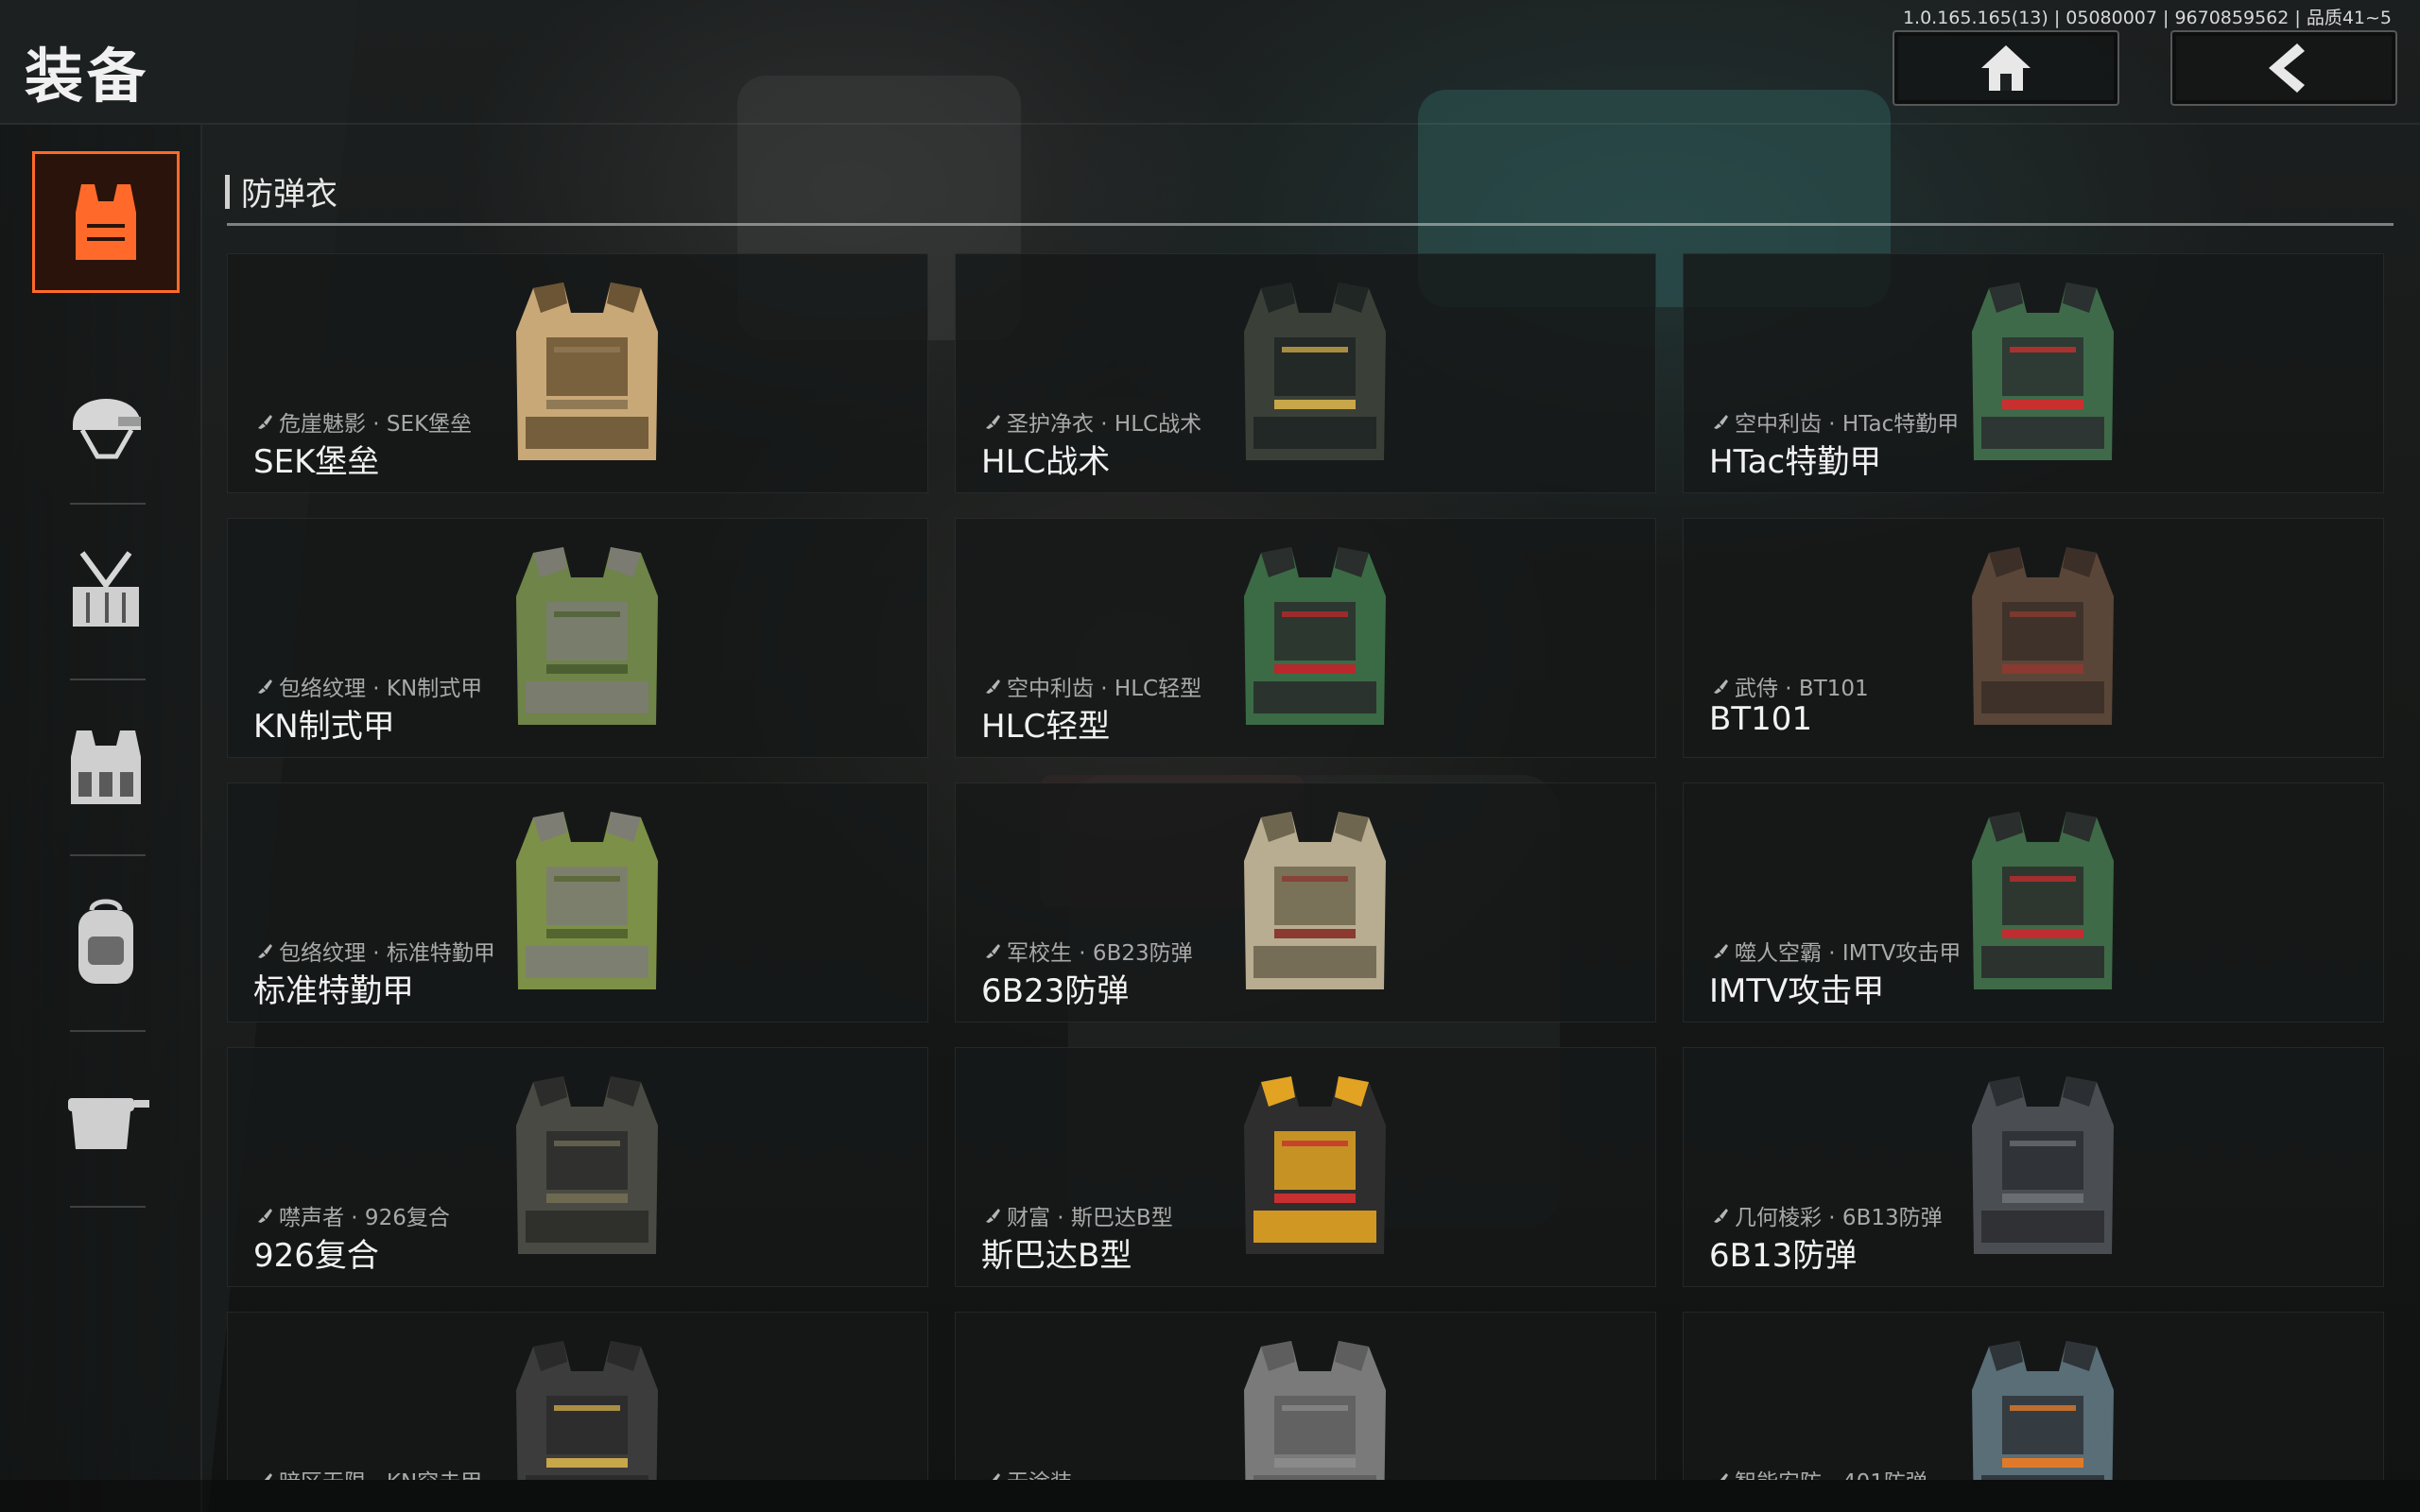 This screenshot has width=2420, height=1512. What do you see at coordinates (1802, 689) in the screenshot?
I see `skin-text: 武侍 · BT101` at bounding box center [1802, 689].